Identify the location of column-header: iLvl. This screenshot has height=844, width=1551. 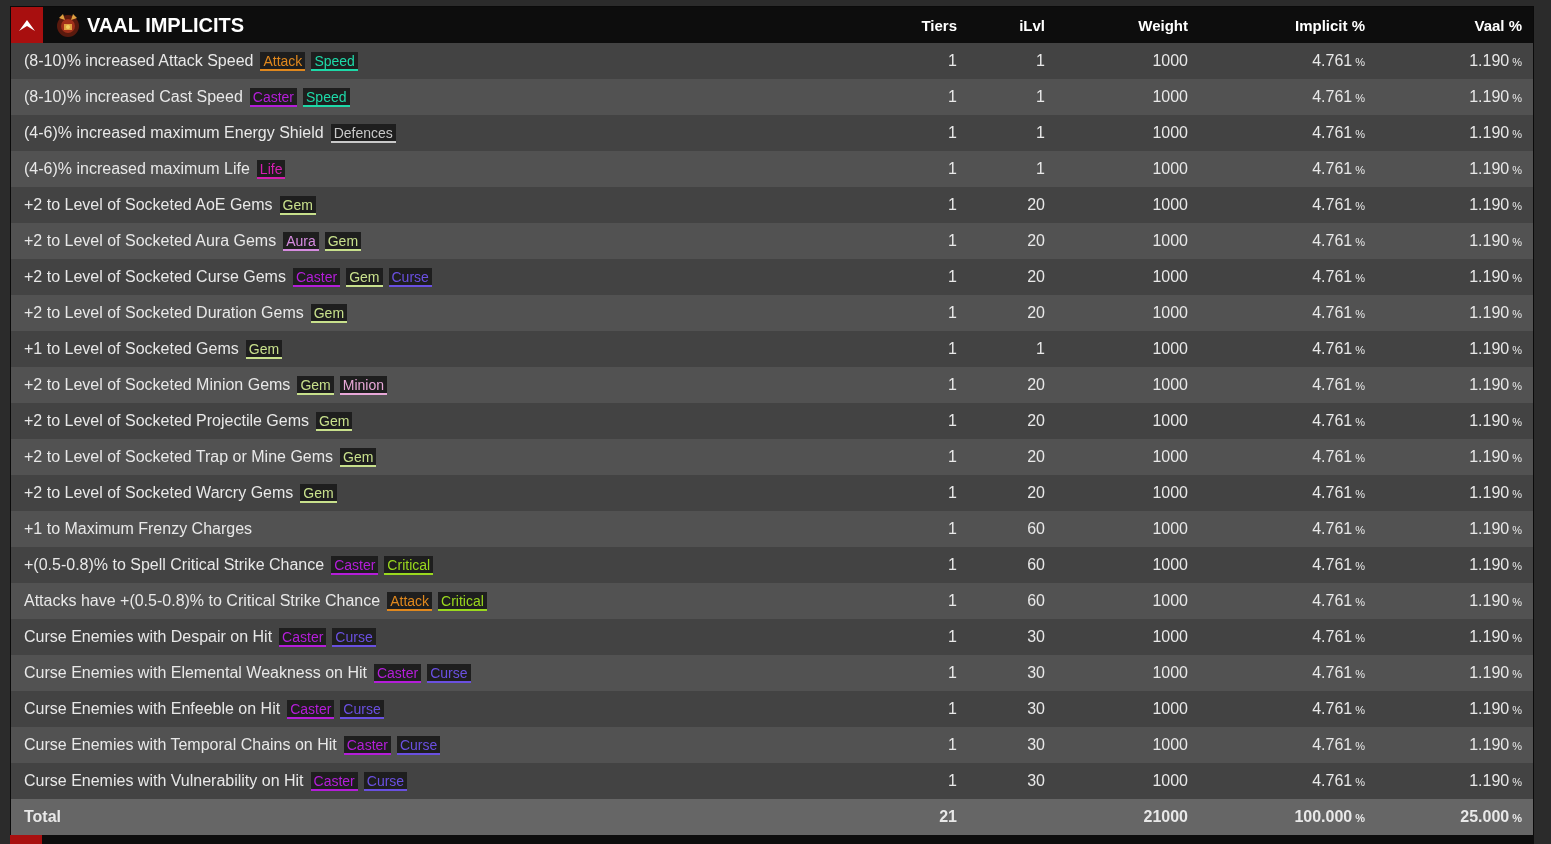
(1031, 25).